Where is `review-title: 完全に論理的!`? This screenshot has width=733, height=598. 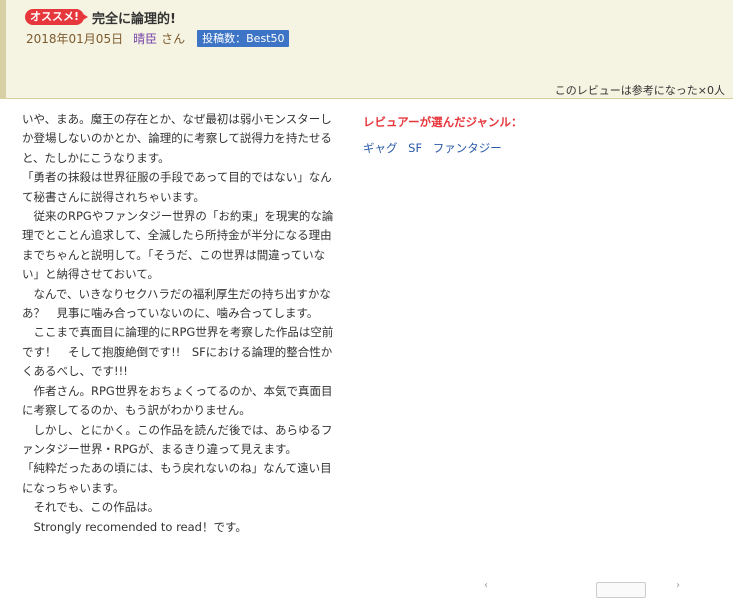 review-title: 完全に論理的! is located at coordinates (134, 19).